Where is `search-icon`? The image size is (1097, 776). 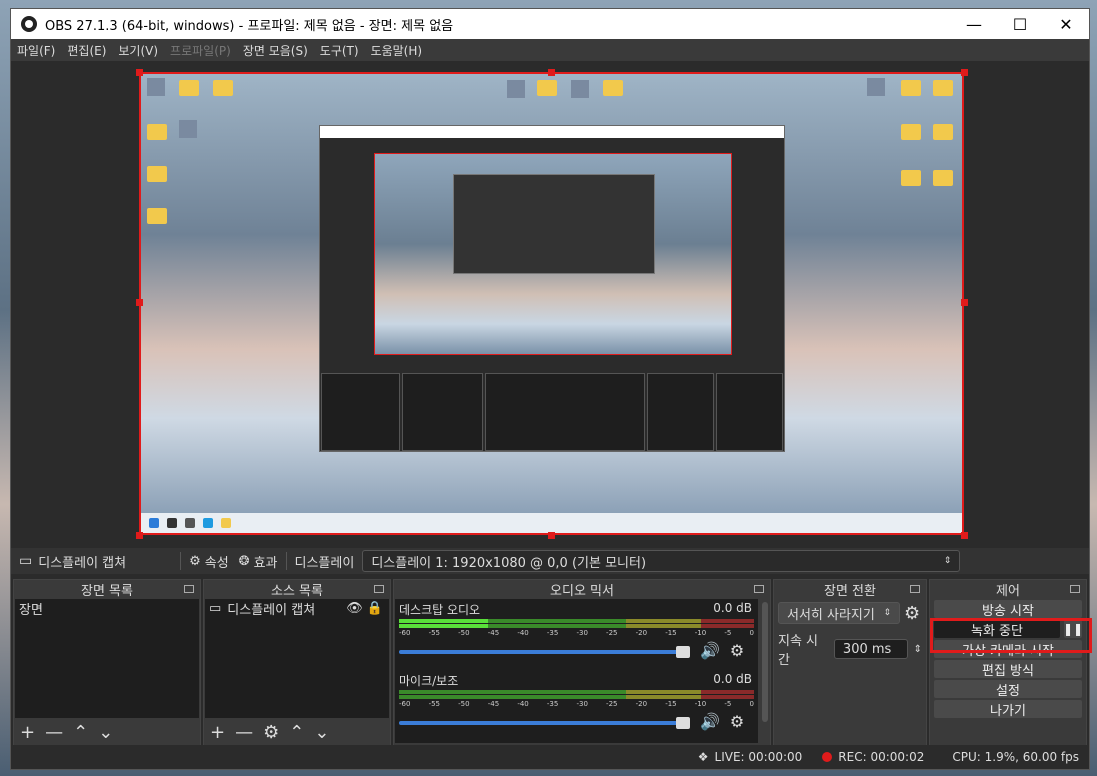 search-icon is located at coordinates (172, 523).